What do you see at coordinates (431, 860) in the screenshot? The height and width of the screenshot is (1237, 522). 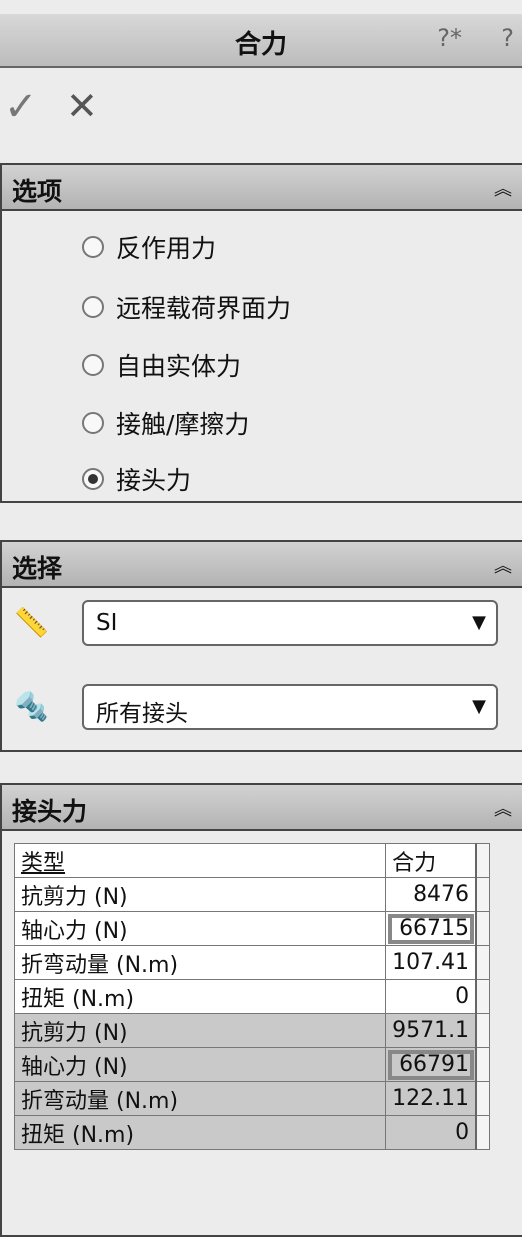 I see `column-header-resultant: 合力` at bounding box center [431, 860].